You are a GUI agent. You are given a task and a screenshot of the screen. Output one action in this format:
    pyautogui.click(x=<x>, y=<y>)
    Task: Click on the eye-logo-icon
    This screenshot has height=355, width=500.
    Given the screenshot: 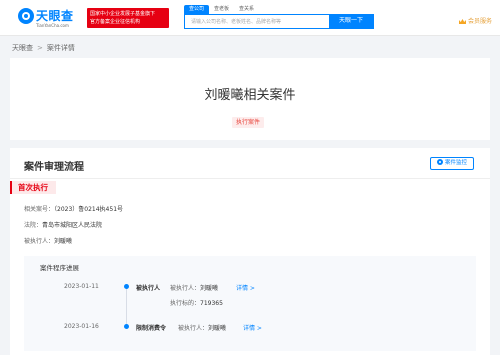 What is the action you would take?
    pyautogui.click(x=26, y=16)
    